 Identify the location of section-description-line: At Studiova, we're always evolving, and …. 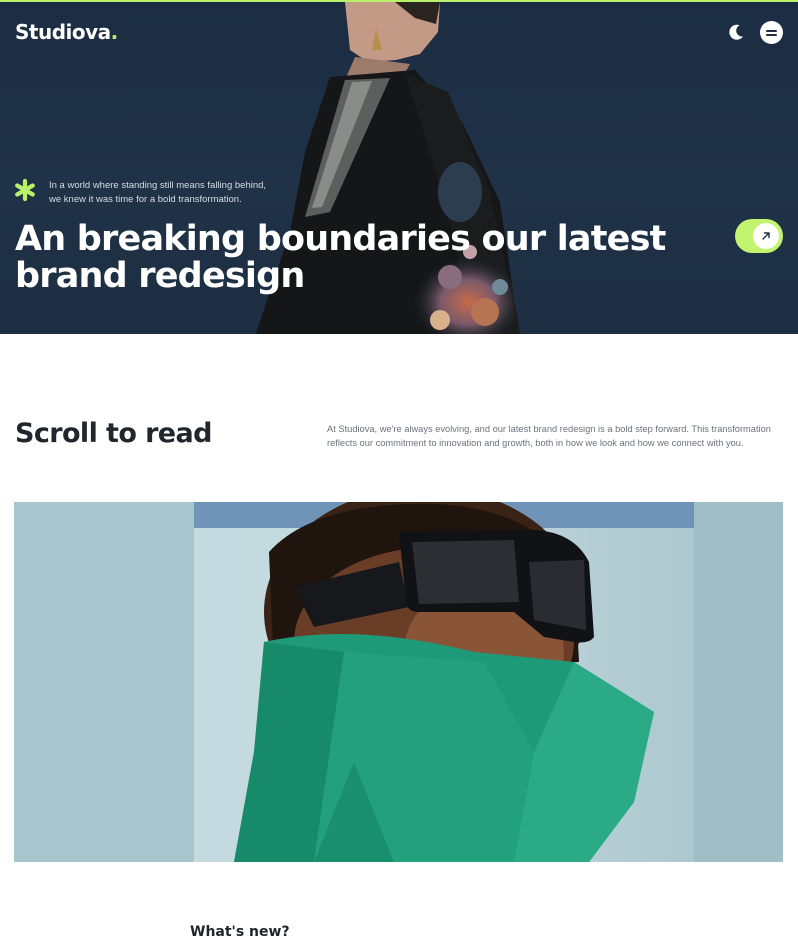
(549, 429).